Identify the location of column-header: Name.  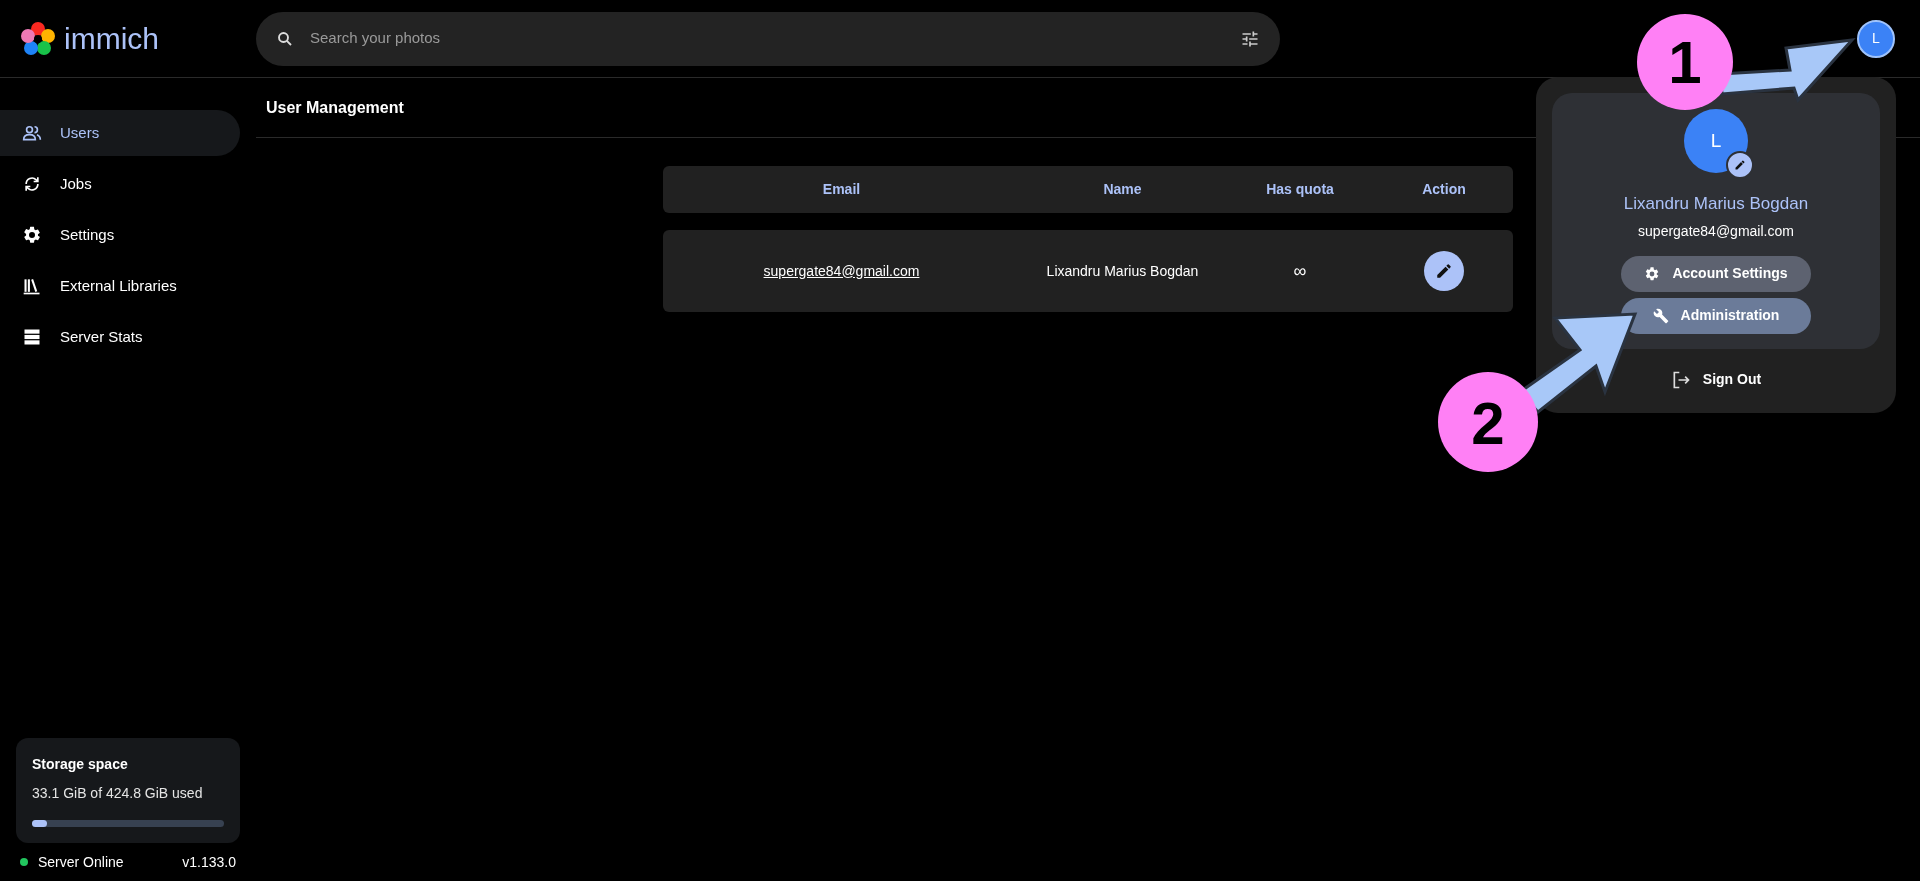
(1122, 189).